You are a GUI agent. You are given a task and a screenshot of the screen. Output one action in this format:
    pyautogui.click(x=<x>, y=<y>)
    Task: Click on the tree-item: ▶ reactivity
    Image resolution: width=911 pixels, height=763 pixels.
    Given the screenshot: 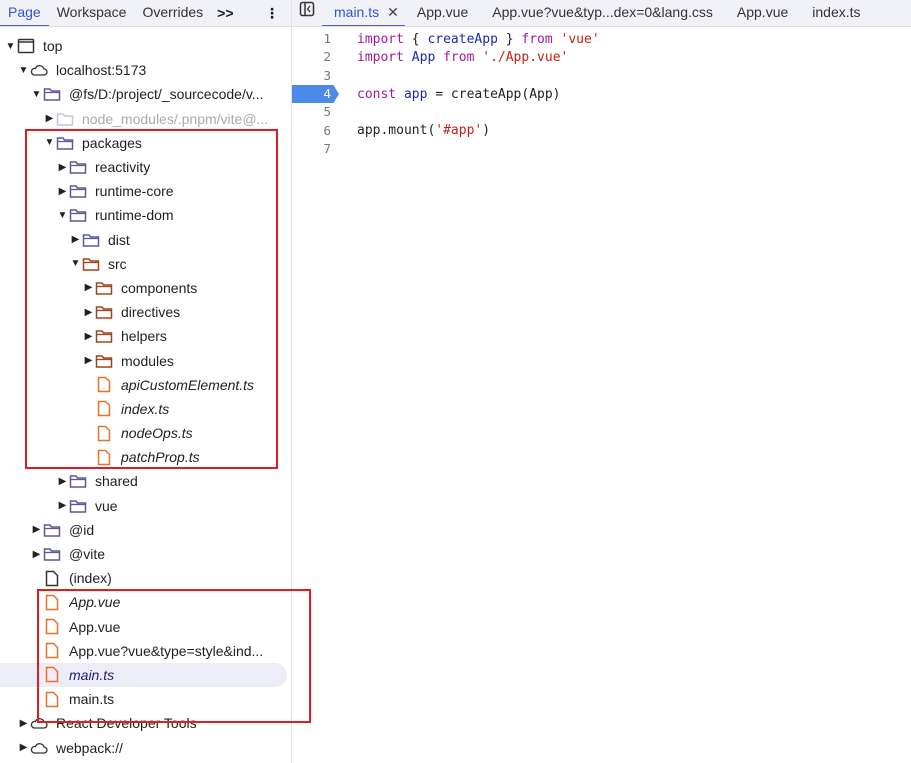 What is the action you would take?
    pyautogui.click(x=145, y=167)
    